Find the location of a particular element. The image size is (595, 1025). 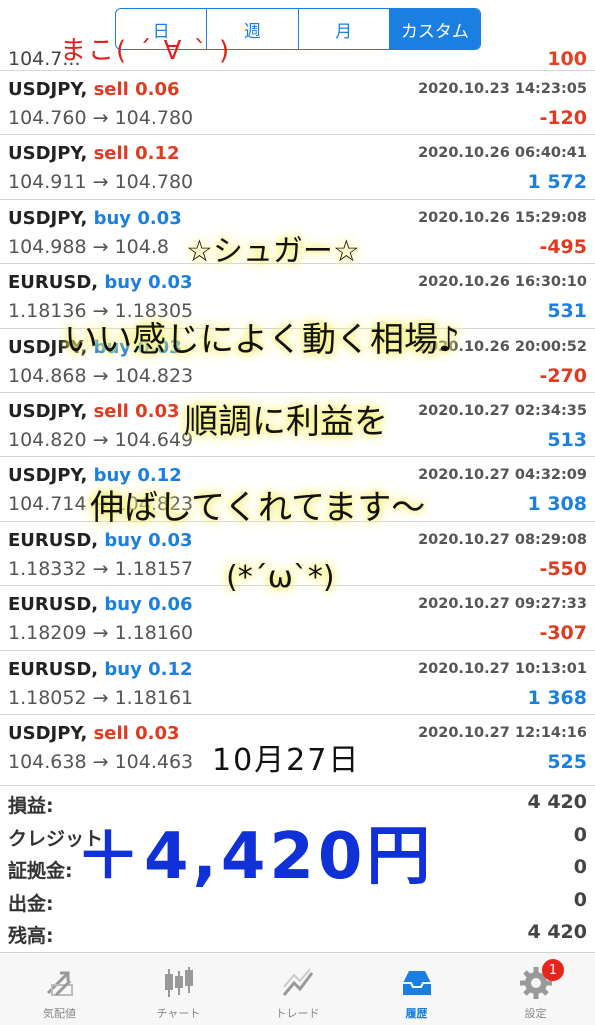

tab-chart: チャート is located at coordinates (178, 989).